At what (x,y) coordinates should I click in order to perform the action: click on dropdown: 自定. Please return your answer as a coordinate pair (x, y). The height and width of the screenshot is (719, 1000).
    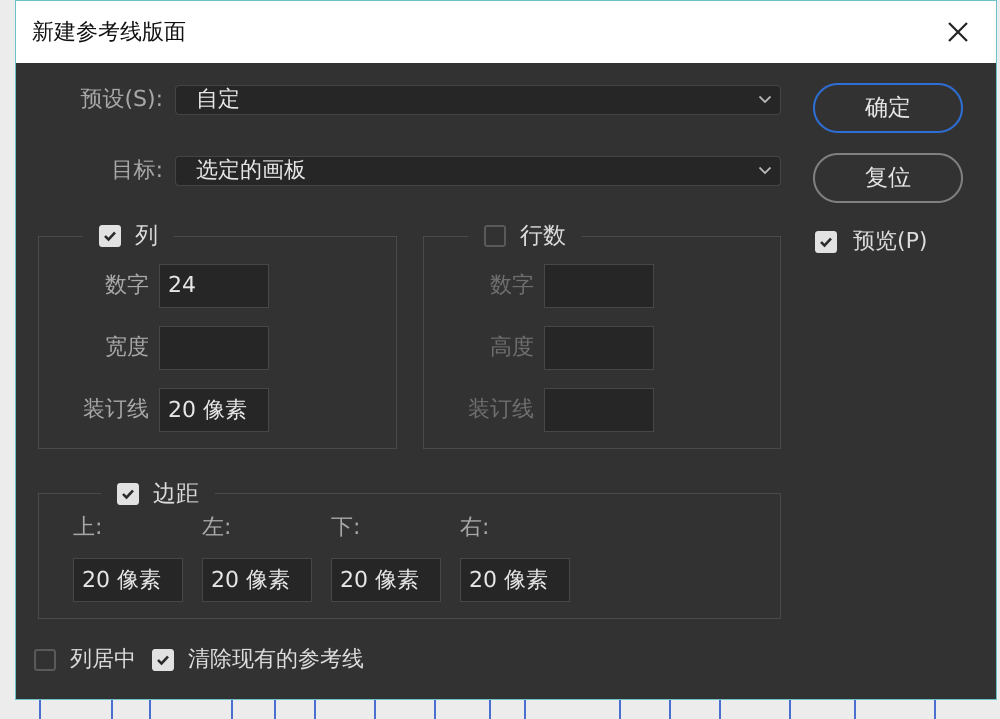
    Looking at the image, I should click on (478, 99).